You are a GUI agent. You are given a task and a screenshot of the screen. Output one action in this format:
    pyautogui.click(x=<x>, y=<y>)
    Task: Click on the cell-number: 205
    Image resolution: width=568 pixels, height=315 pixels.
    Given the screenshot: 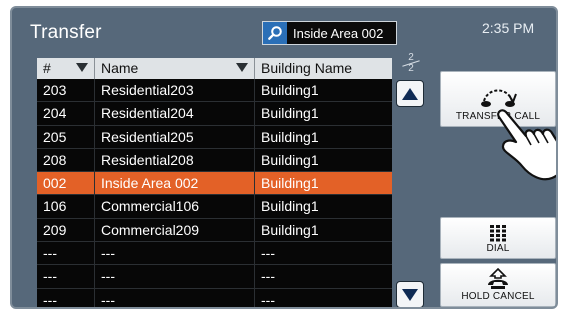 What is the action you would take?
    pyautogui.click(x=66, y=136)
    